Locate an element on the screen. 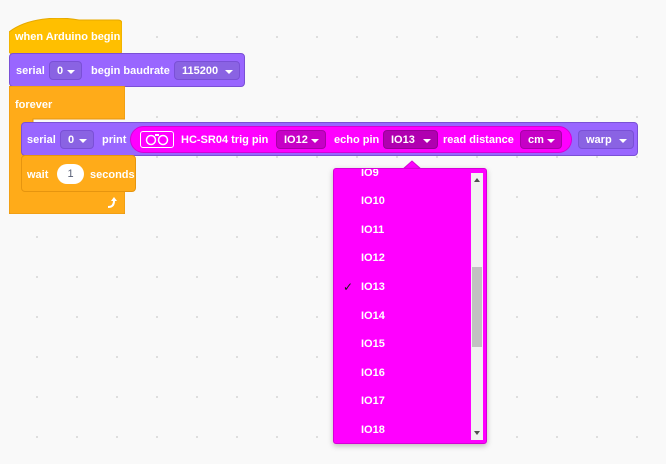 The width and height of the screenshot is (666, 464). serial-port-value: 0 is located at coordinates (60, 71).